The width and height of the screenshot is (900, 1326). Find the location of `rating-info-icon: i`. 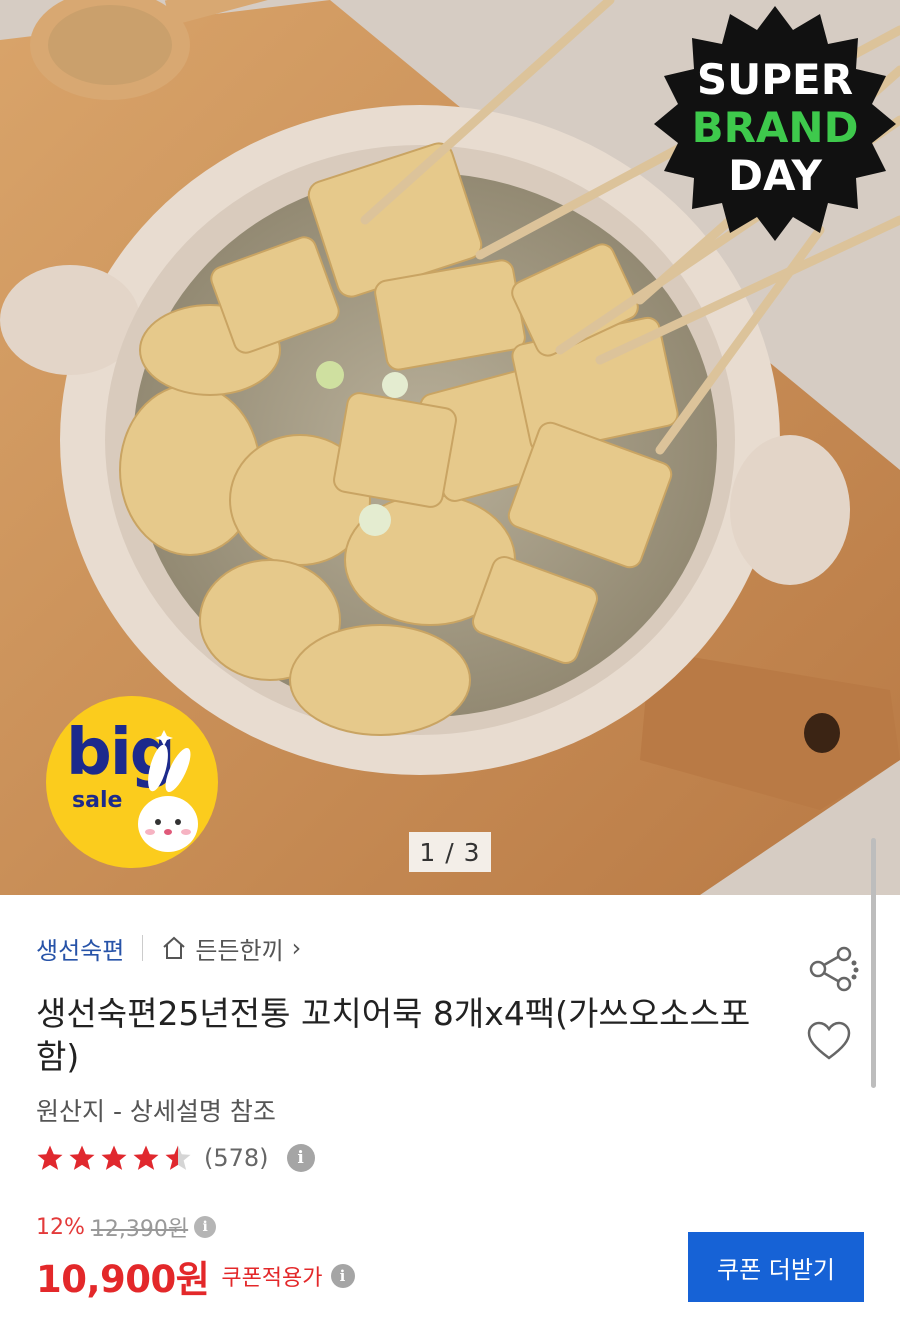

rating-info-icon: i is located at coordinates (300, 1158).